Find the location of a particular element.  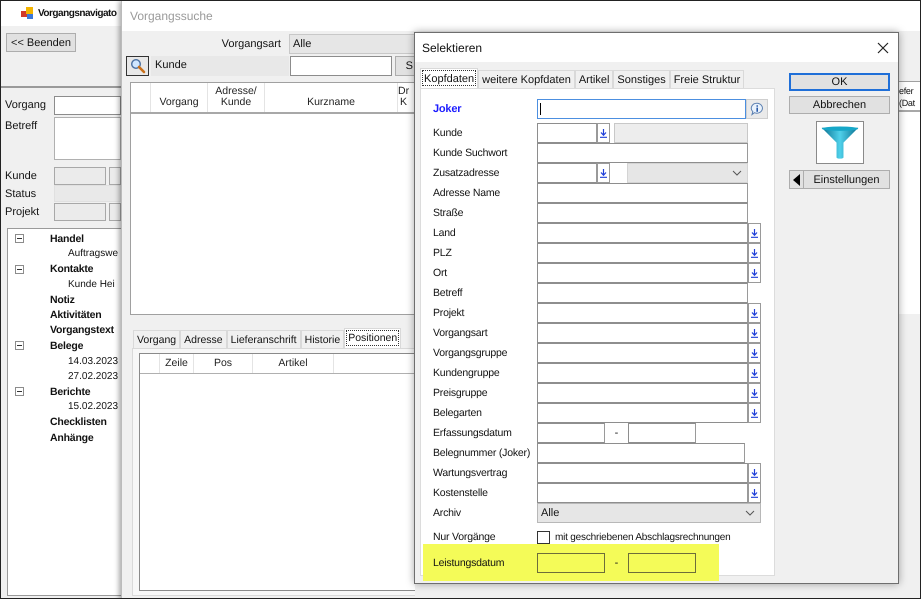

search-field is located at coordinates (341, 66).